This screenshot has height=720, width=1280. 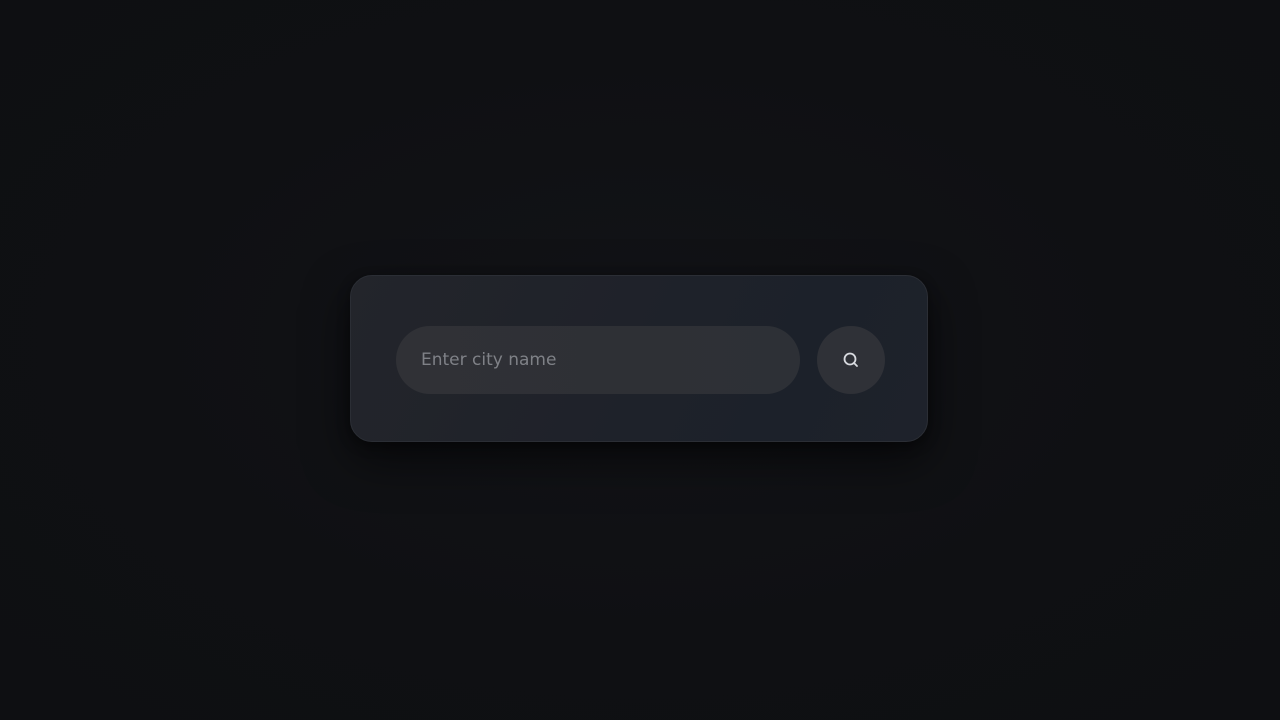 I want to click on search-icon, so click(x=851, y=360).